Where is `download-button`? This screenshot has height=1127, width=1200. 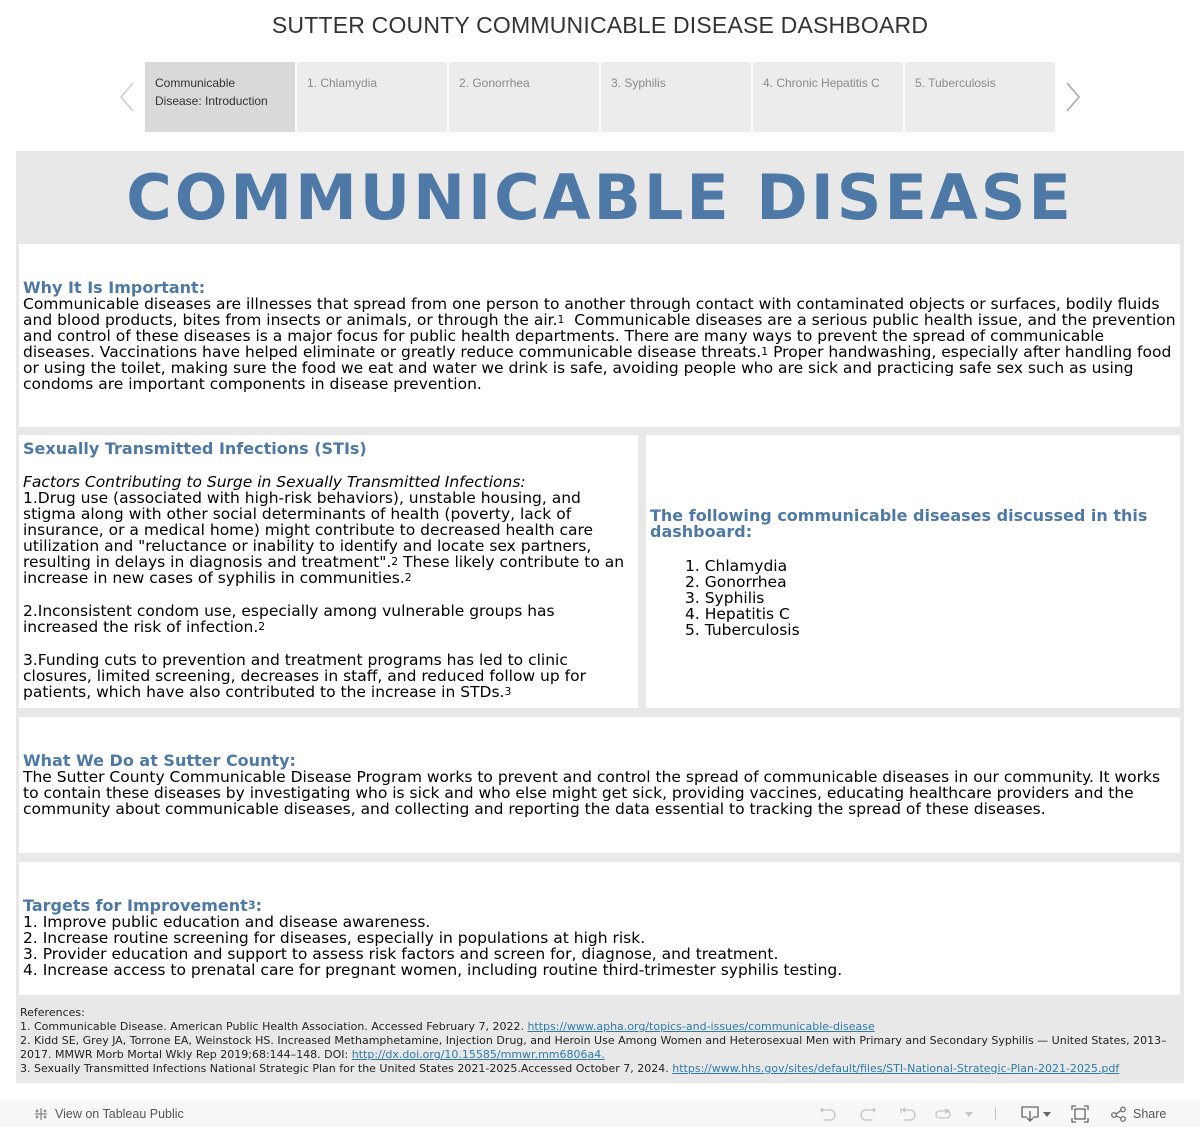
download-button is located at coordinates (1036, 1113).